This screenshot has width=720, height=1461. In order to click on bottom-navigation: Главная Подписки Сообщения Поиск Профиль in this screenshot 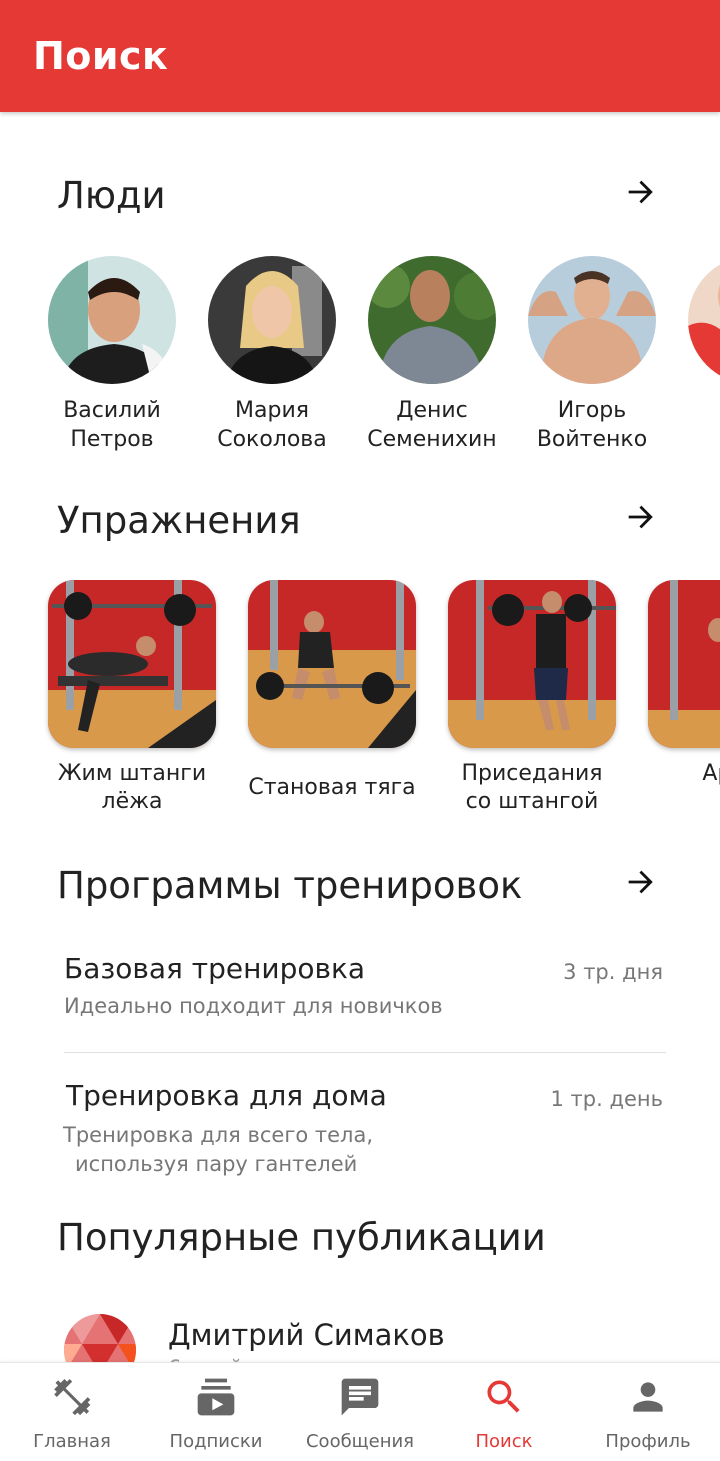, I will do `click(360, 1411)`.